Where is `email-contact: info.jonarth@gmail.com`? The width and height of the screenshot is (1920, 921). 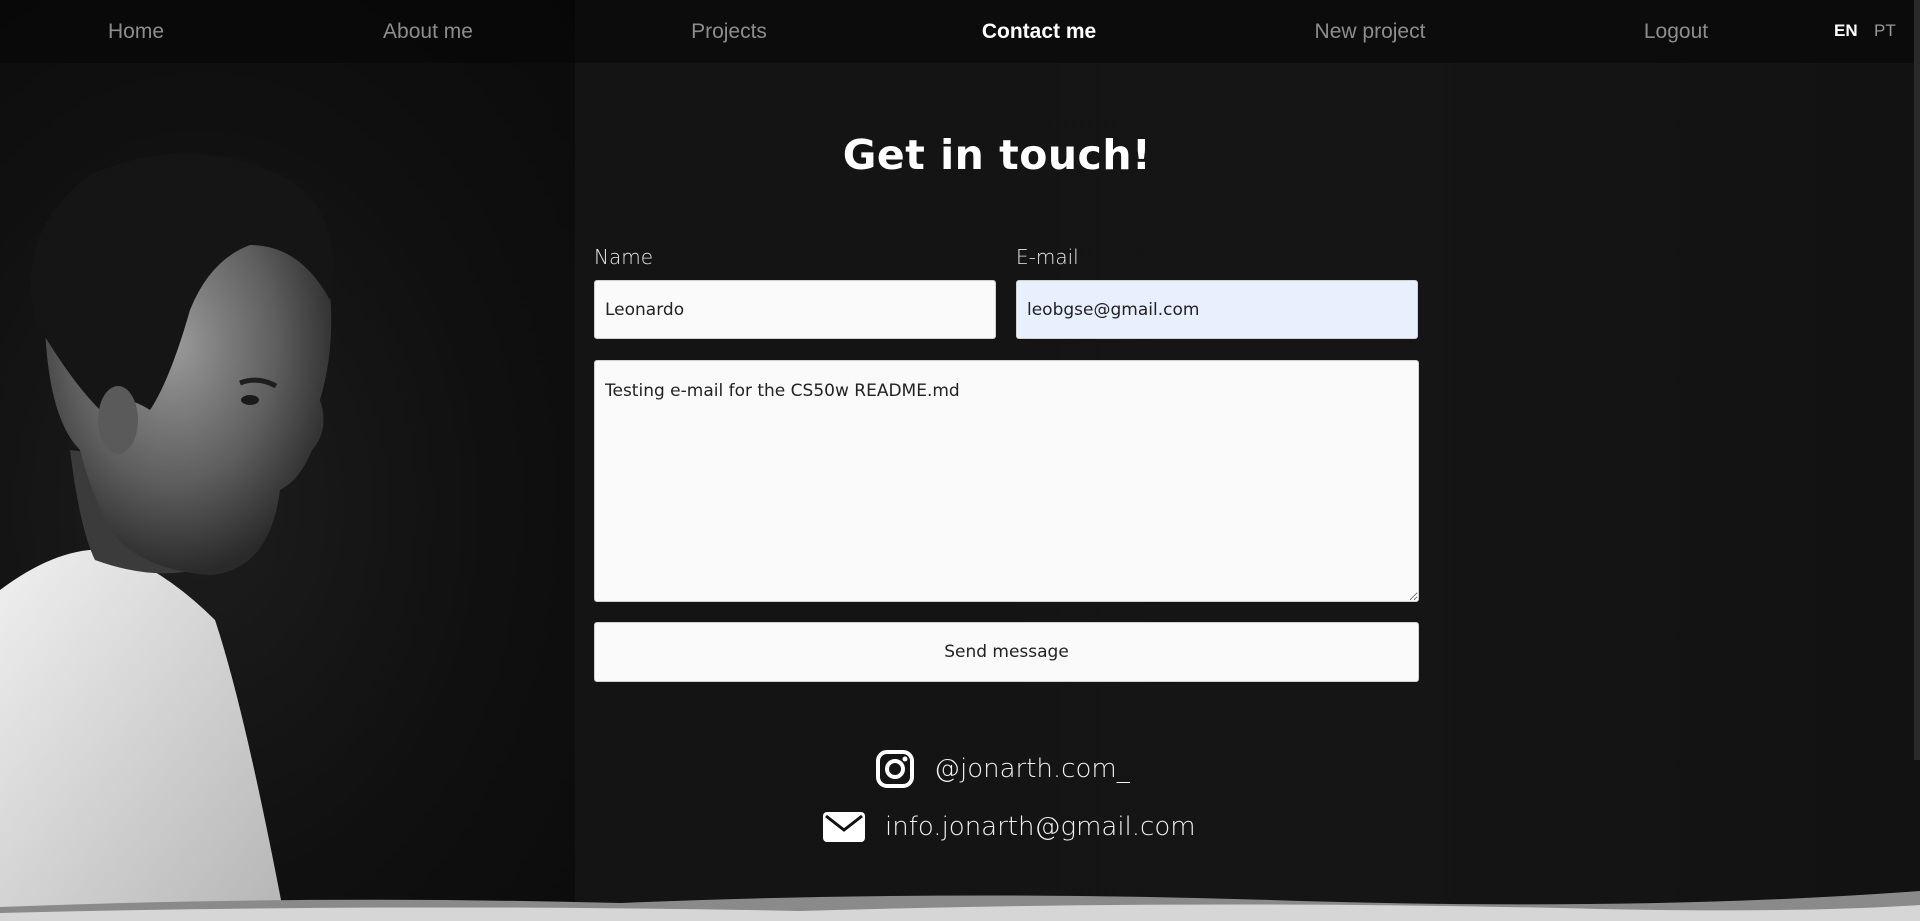
email-contact: info.jonarth@gmail.com is located at coordinates (1009, 827).